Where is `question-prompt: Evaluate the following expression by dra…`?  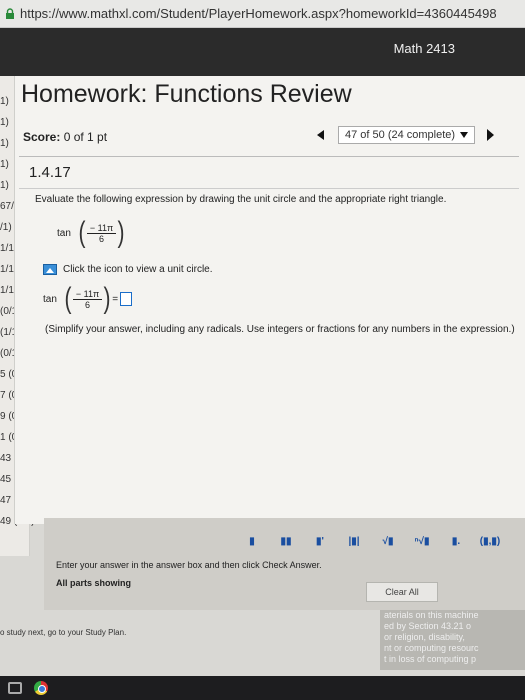 question-prompt: Evaluate the following expression by dra… is located at coordinates (241, 199).